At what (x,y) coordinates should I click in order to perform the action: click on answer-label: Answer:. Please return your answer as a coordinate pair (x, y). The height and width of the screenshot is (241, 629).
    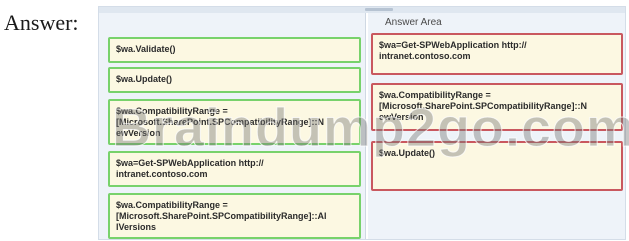
    Looking at the image, I should click on (41, 22).